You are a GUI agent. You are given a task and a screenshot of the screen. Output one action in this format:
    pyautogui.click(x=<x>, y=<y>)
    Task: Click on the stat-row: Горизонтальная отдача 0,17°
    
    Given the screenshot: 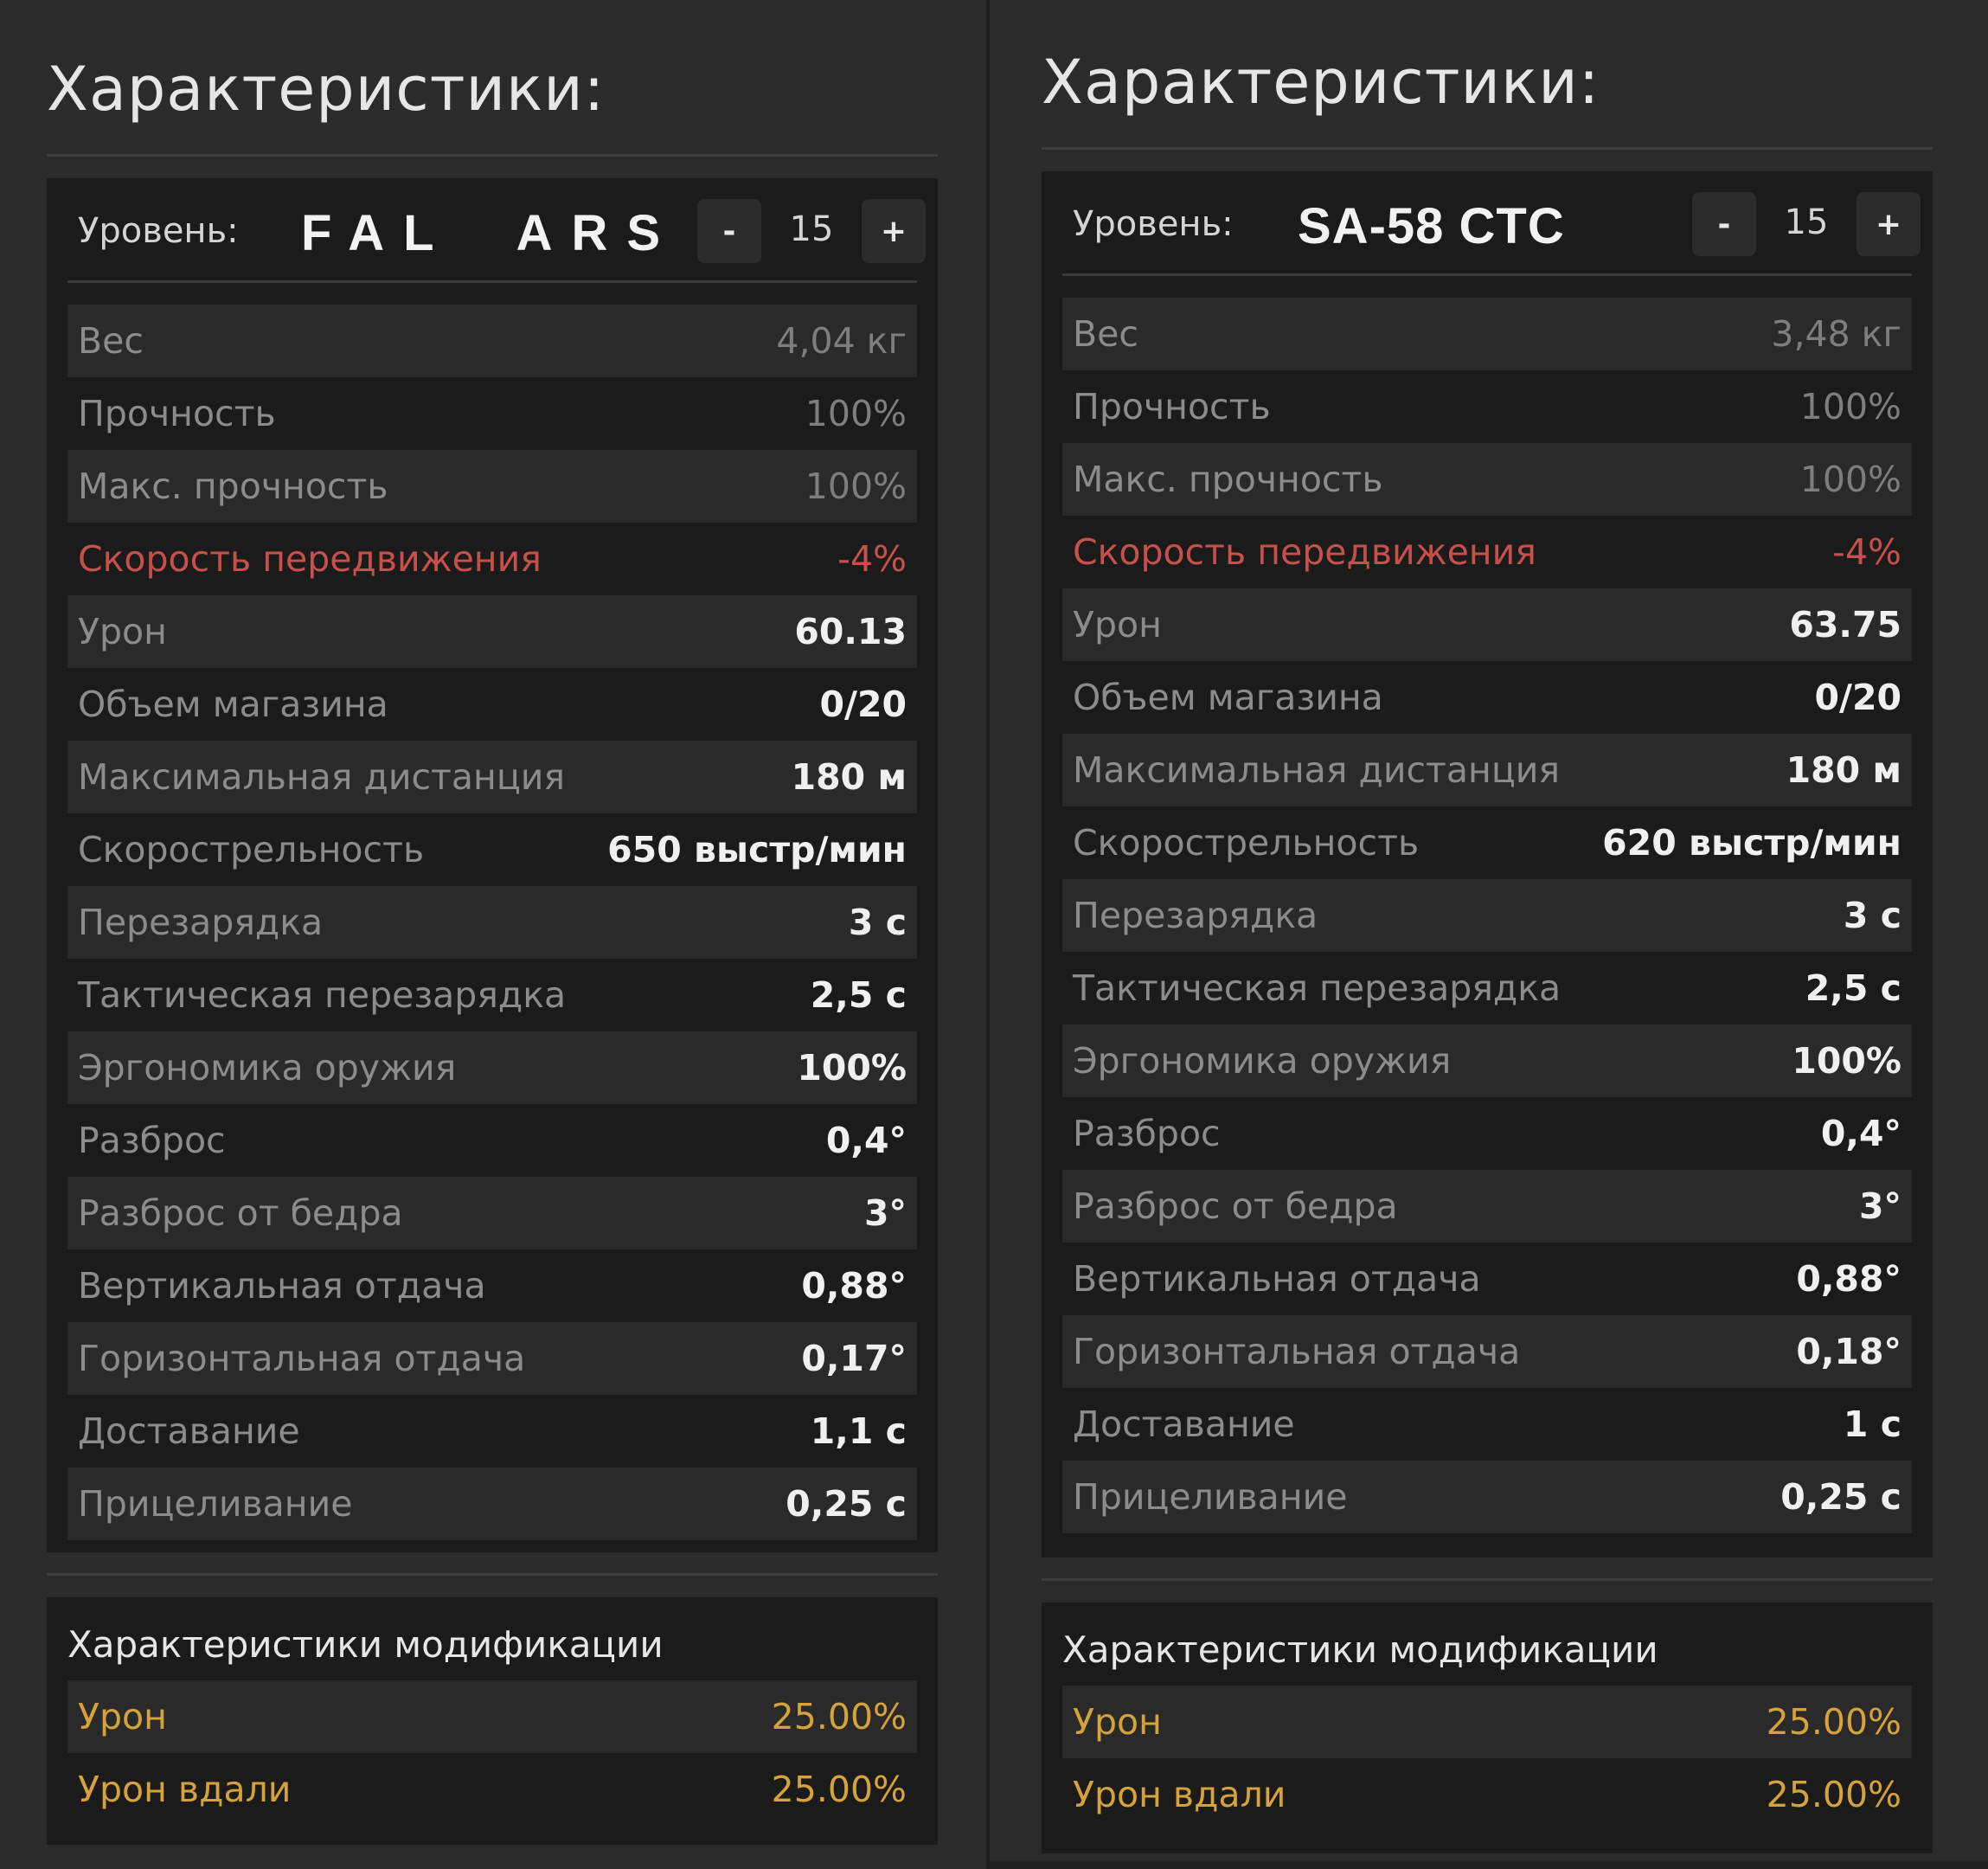 What is the action you would take?
    pyautogui.click(x=492, y=1359)
    